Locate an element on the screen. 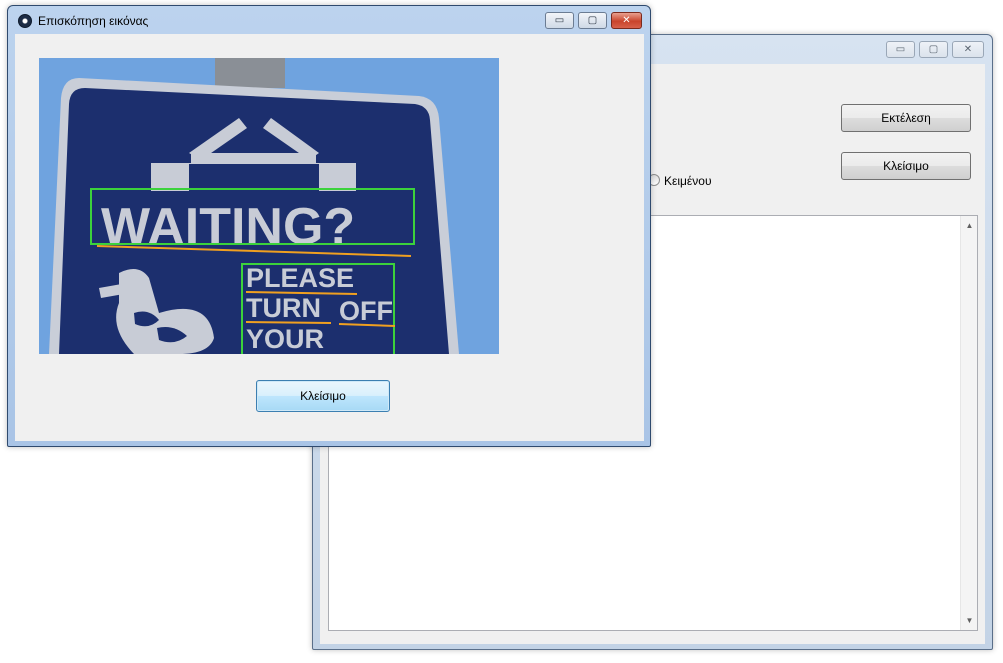 The image size is (1003, 663). window-title: Επισκόπηση εικόνας is located at coordinates (93, 21).